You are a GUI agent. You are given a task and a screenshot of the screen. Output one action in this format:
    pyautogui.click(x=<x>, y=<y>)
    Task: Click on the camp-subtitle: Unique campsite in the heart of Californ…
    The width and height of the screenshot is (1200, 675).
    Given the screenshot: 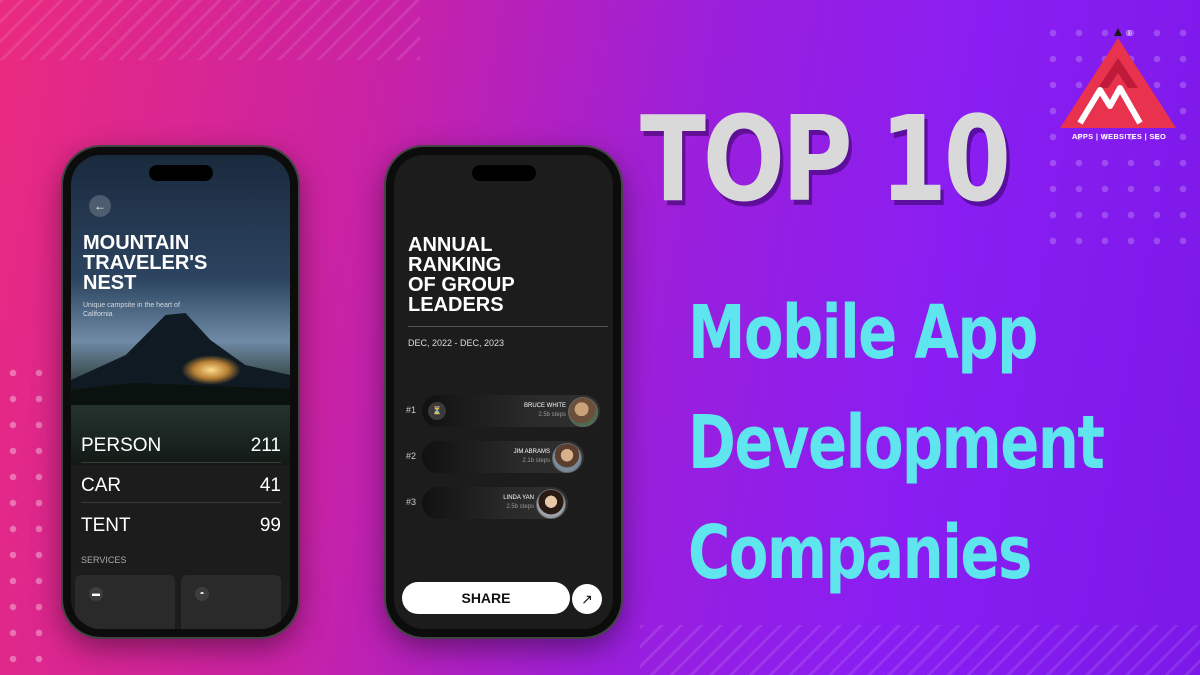 What is the action you would take?
    pyautogui.click(x=131, y=310)
    